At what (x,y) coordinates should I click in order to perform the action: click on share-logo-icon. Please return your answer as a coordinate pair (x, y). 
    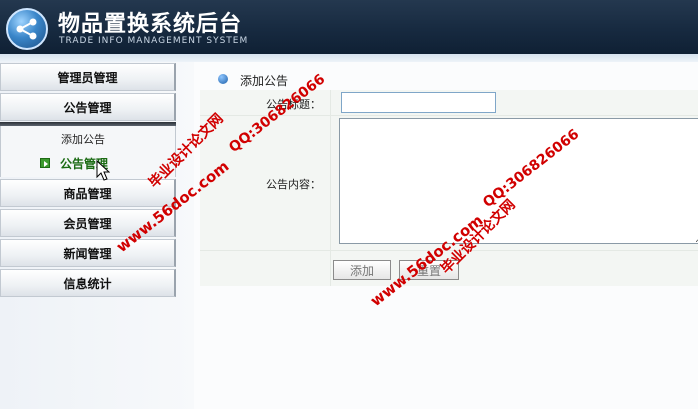
    Looking at the image, I should click on (27, 29).